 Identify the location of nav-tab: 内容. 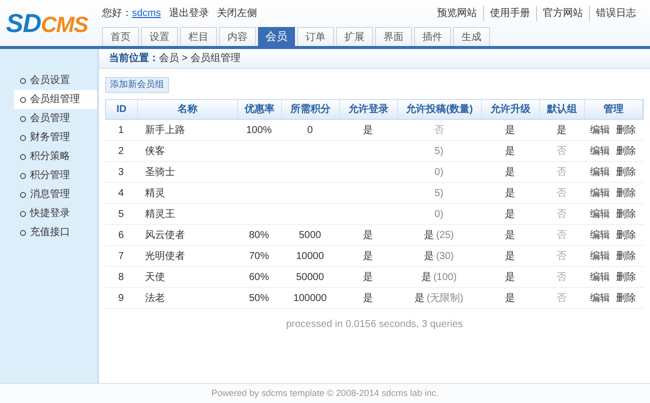
(237, 36).